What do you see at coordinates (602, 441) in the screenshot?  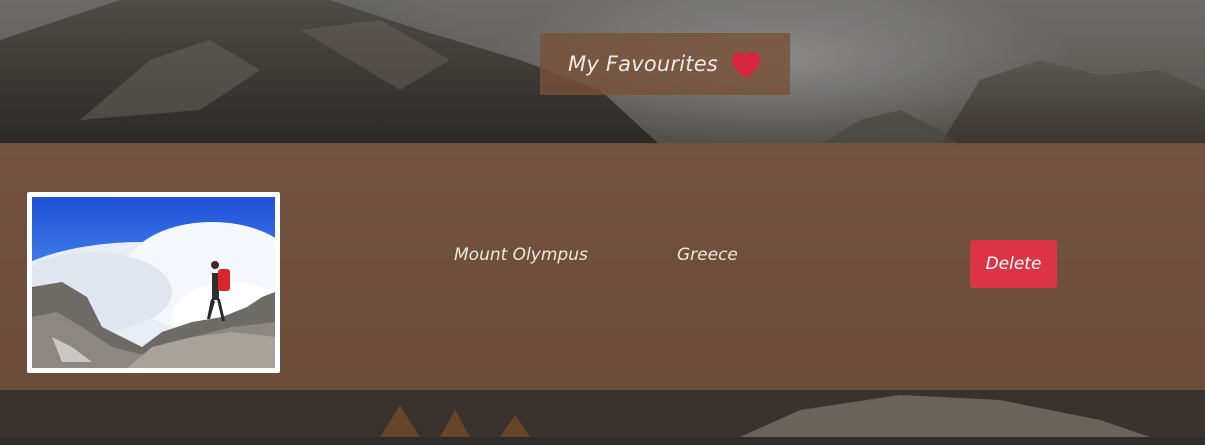 I see `page-bottom-bar` at bounding box center [602, 441].